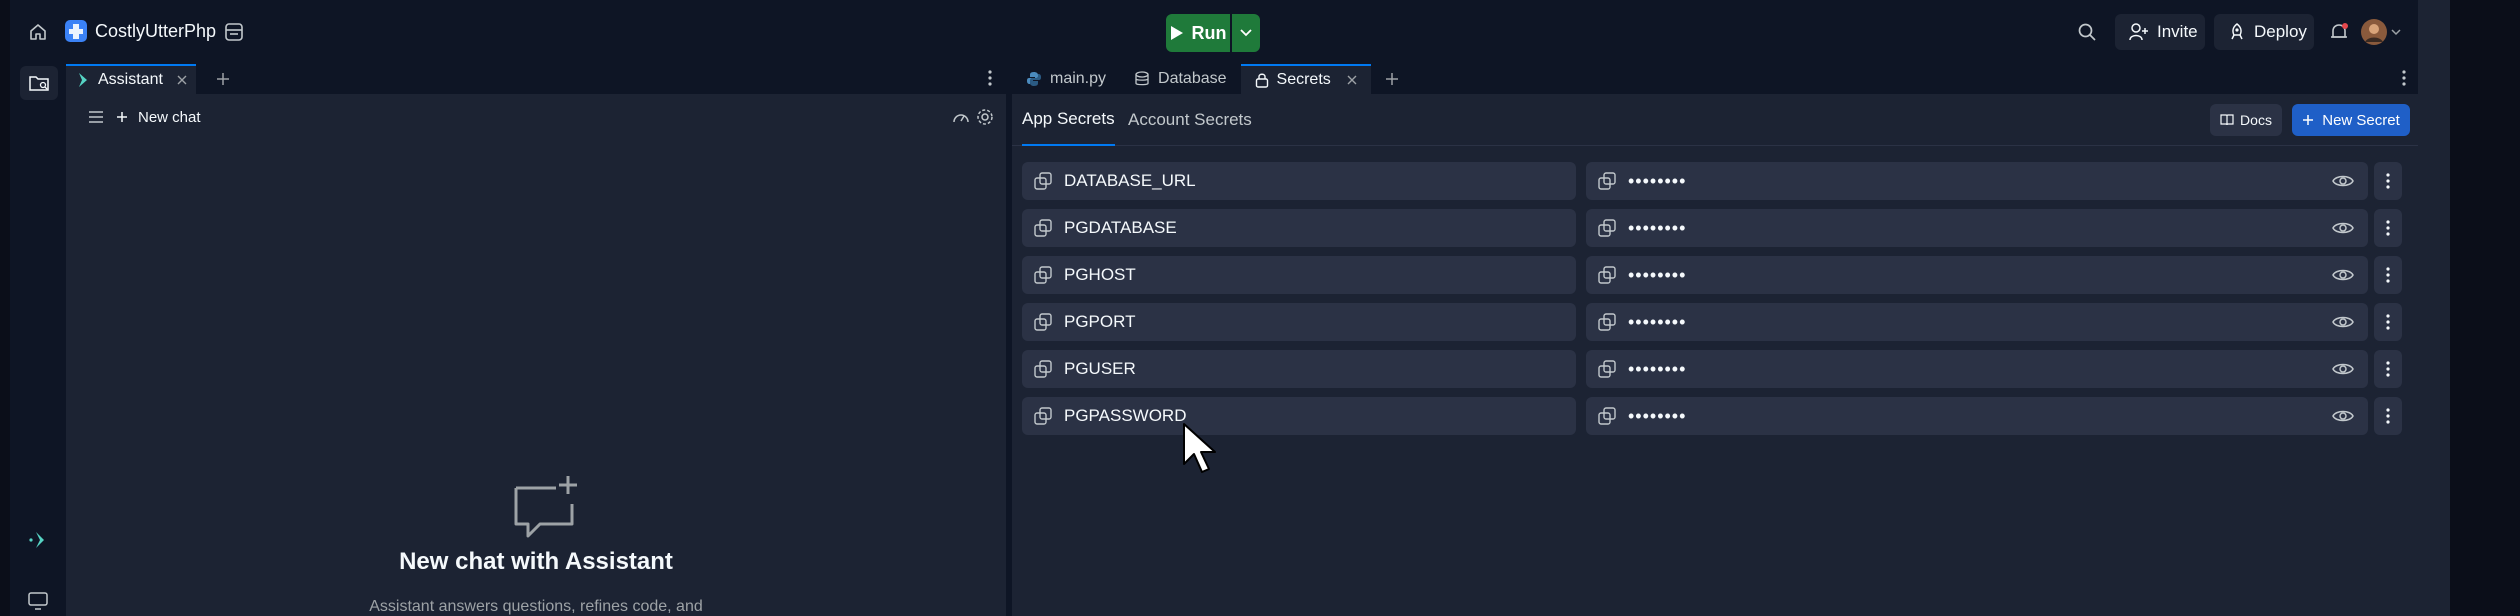 Image resolution: width=2520 pixels, height=616 pixels. What do you see at coordinates (39, 83) in the screenshot?
I see `file-explorer-icon` at bounding box center [39, 83].